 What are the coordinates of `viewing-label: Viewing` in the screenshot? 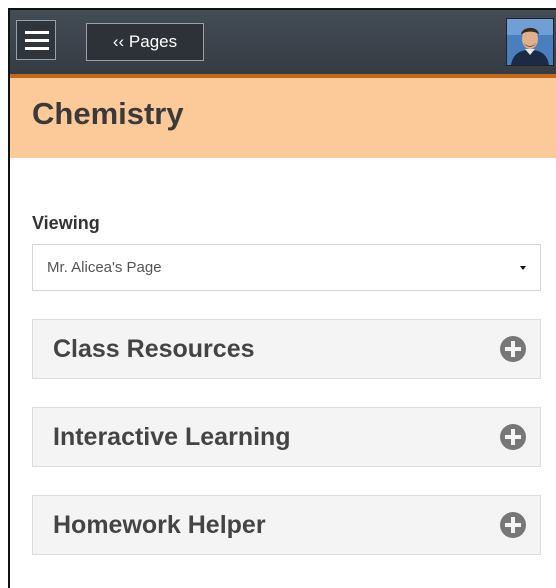 It's located at (66, 223).